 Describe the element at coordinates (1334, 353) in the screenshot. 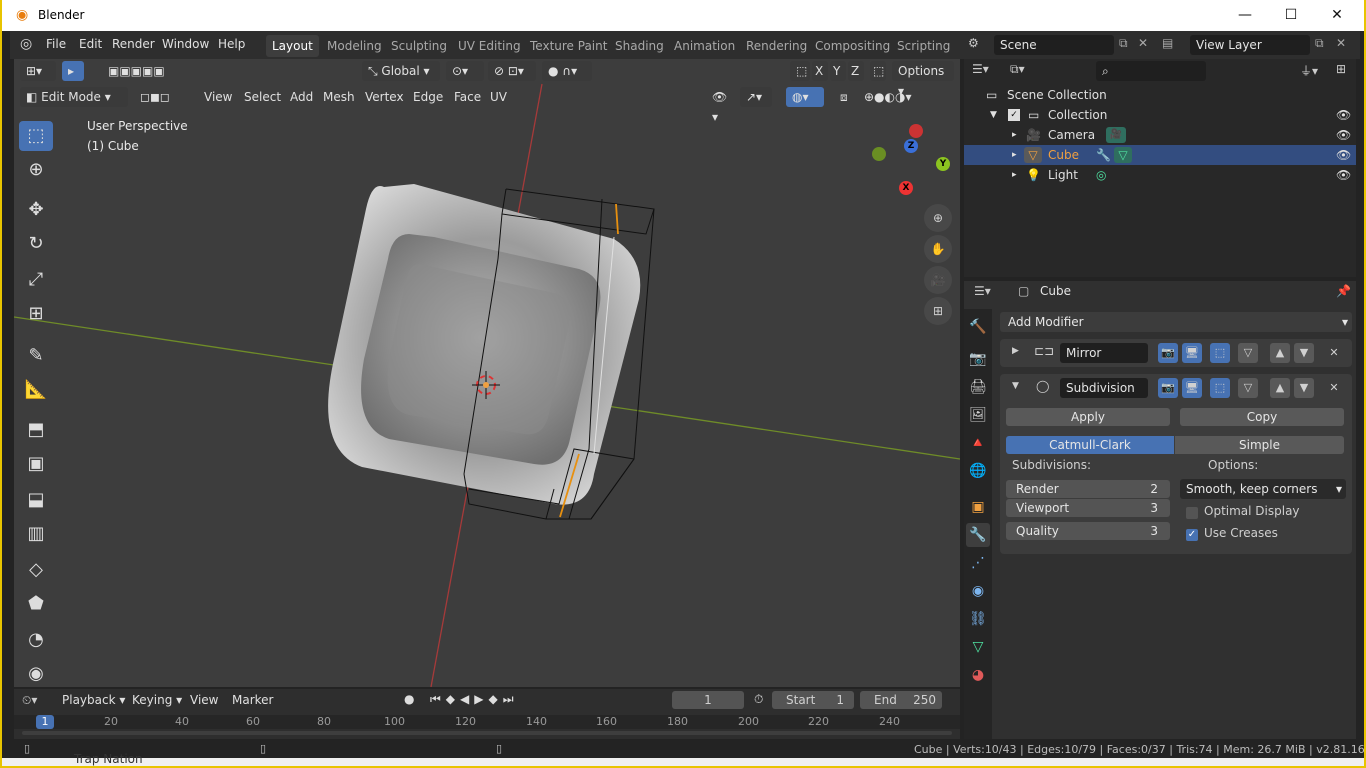

I see `mirror-remove-icon: ✕` at that location.